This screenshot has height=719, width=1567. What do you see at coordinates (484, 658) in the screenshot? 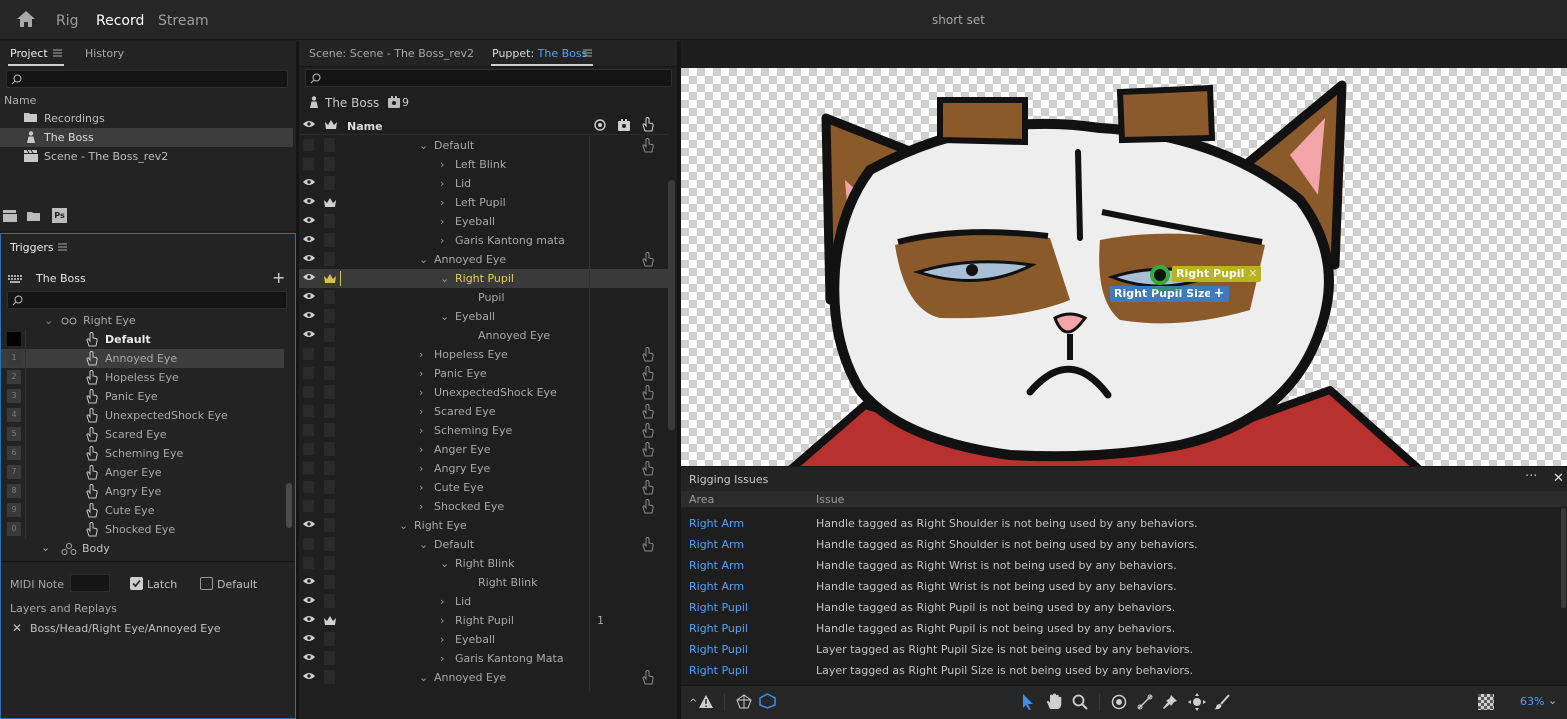
I see `layer-row: › Garis Kantong Mata` at bounding box center [484, 658].